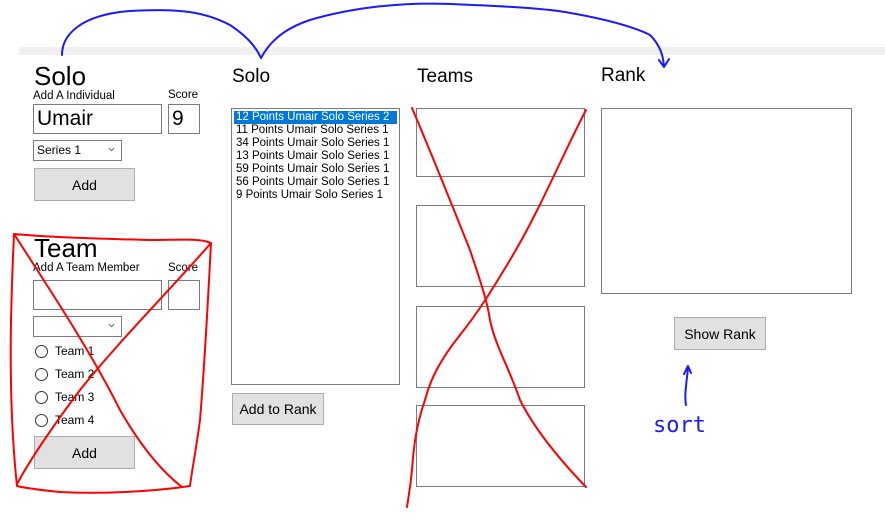 The image size is (885, 523). Describe the element at coordinates (315, 117) in the screenshot. I see `solo-list-item: 12 Points Umair Solo Series 2` at that location.